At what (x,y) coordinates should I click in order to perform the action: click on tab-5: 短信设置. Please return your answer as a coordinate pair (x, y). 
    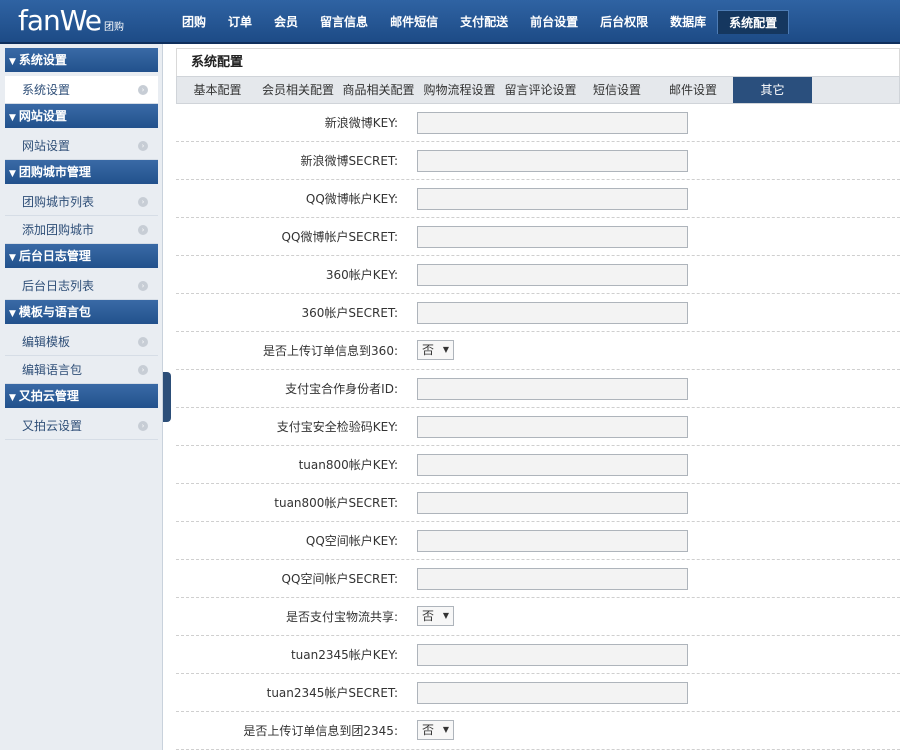
    Looking at the image, I should click on (617, 90).